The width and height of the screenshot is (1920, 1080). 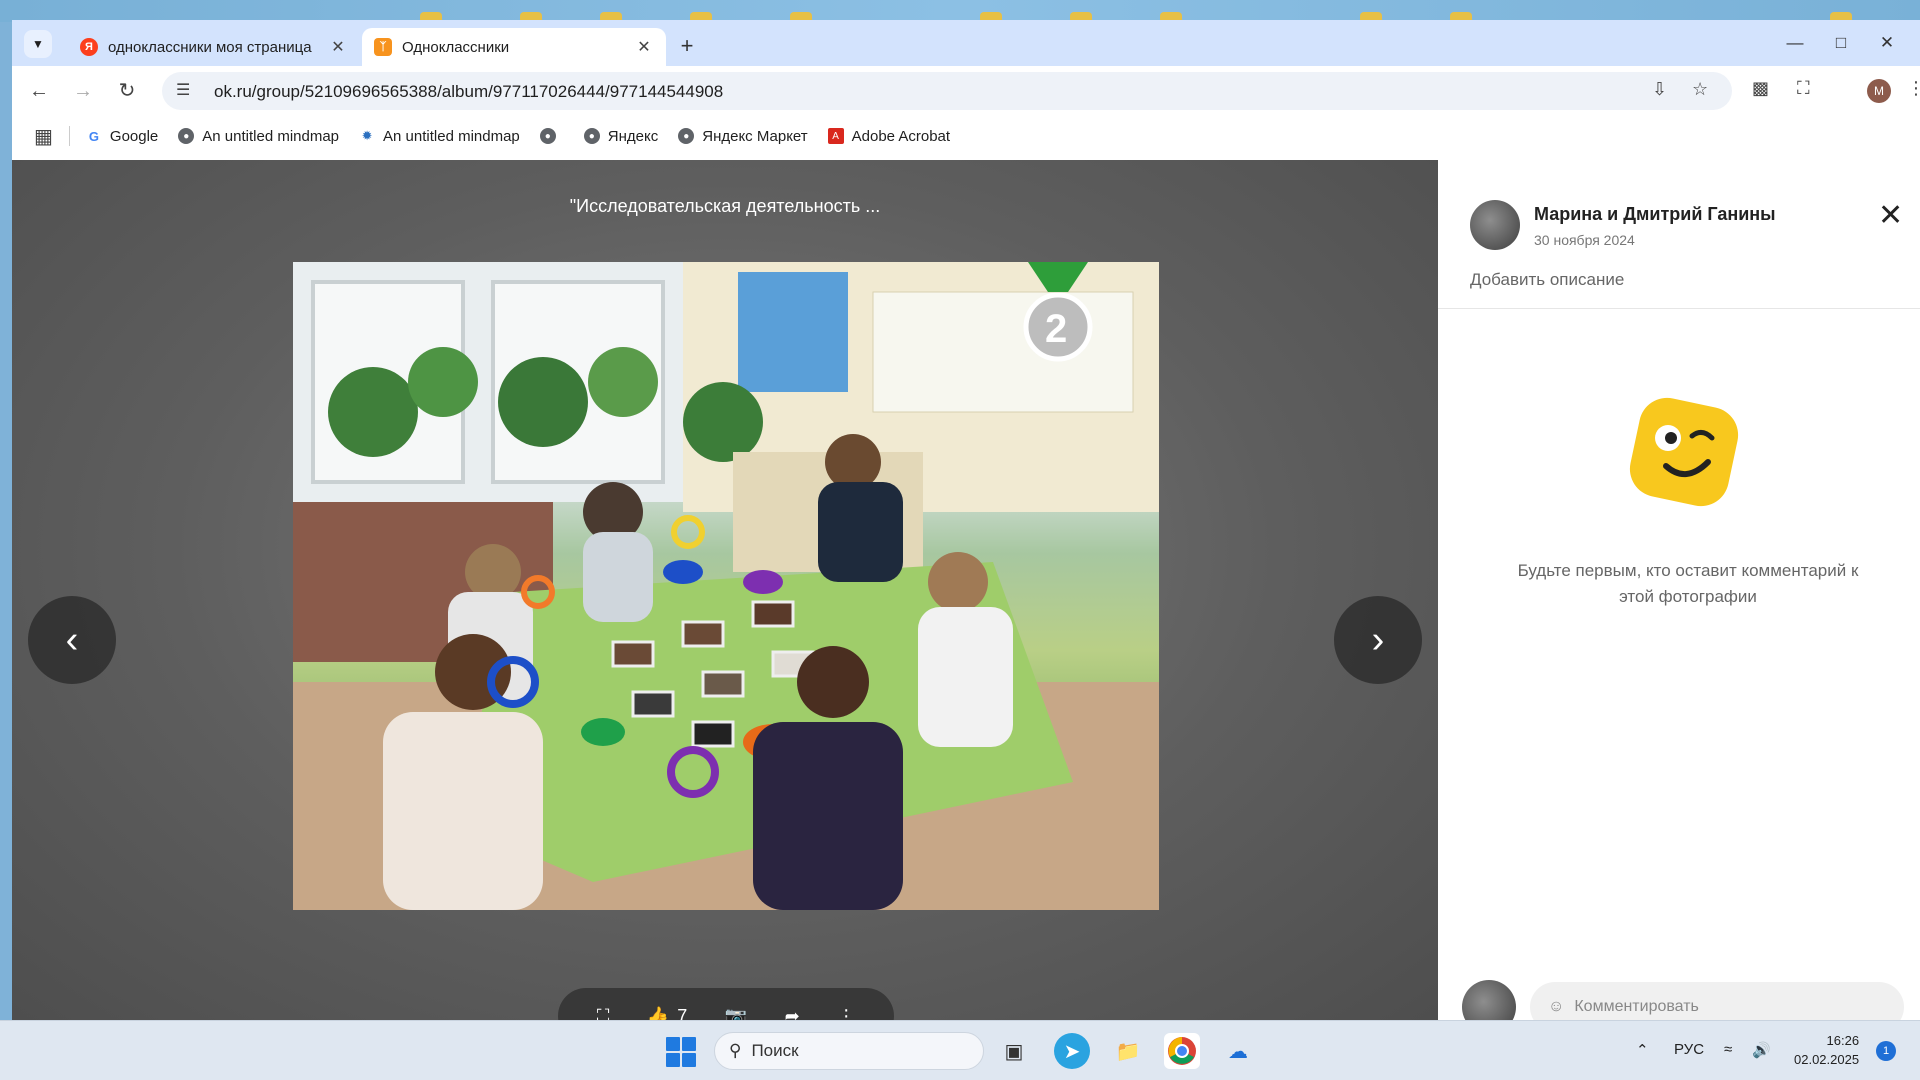 What do you see at coordinates (1760, 88) in the screenshot?
I see `cast-icon: ▩` at bounding box center [1760, 88].